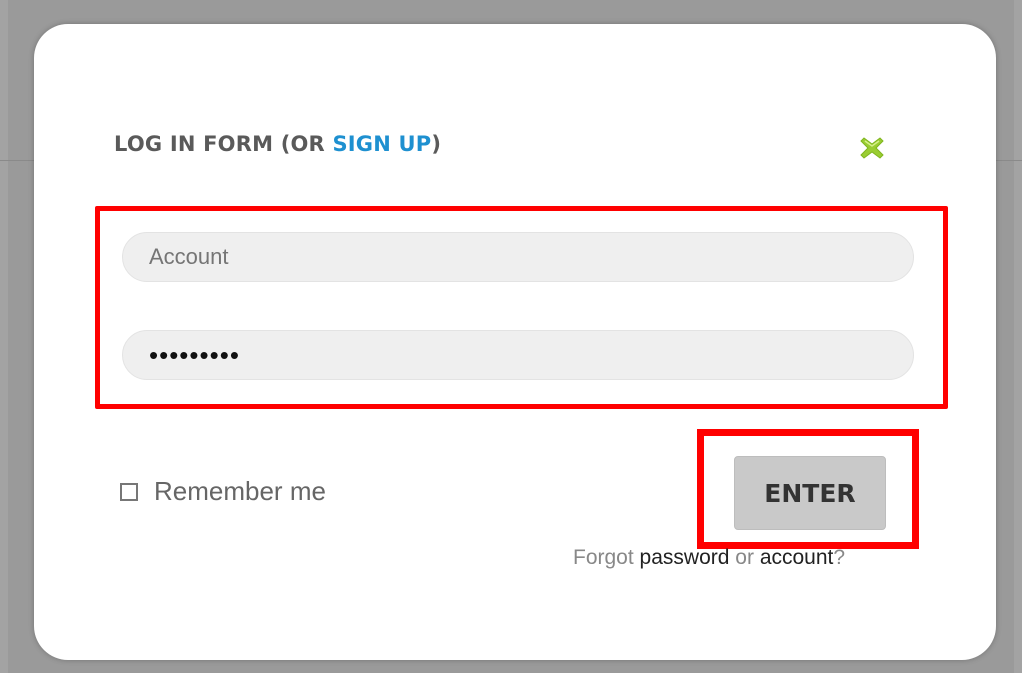  I want to click on form-title: LOG IN FORM (OR SIGN UP), so click(277, 144).